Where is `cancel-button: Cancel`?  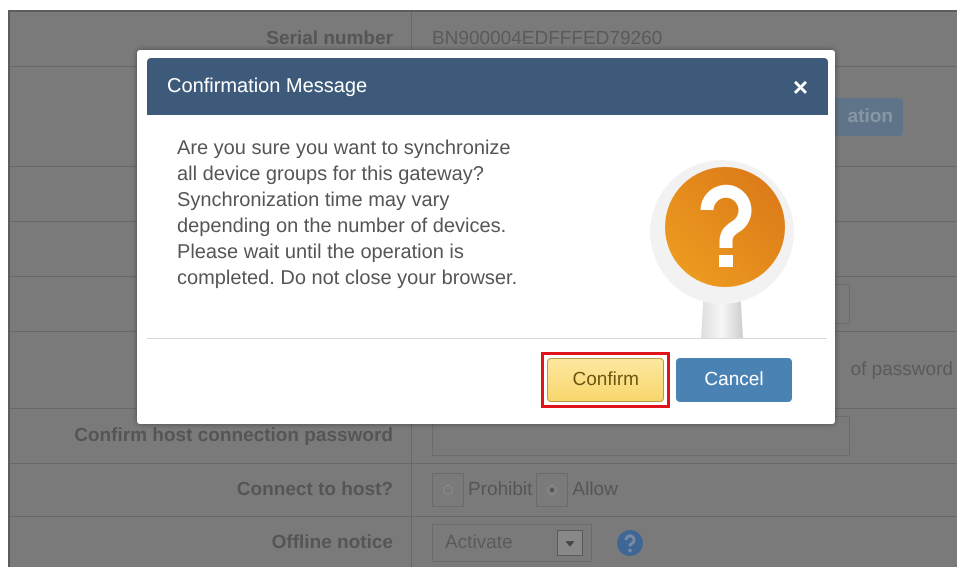
cancel-button: Cancel is located at coordinates (734, 380).